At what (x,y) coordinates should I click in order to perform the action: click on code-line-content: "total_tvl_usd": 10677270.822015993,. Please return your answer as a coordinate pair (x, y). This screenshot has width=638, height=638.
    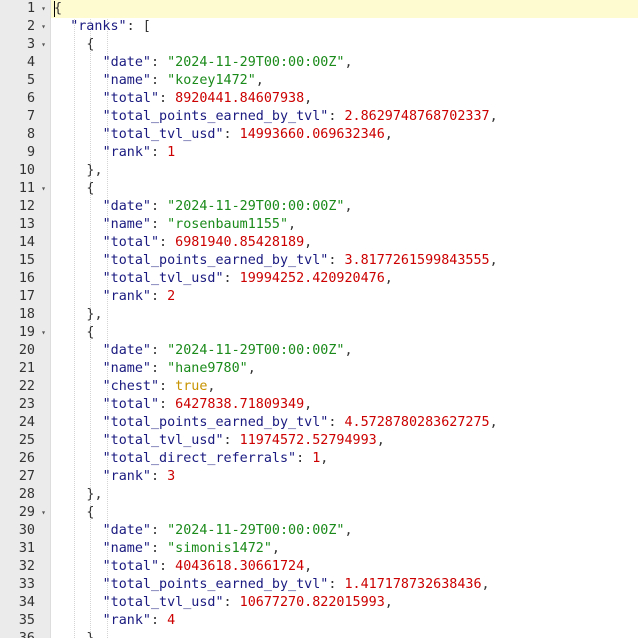
    Looking at the image, I should click on (248, 603).